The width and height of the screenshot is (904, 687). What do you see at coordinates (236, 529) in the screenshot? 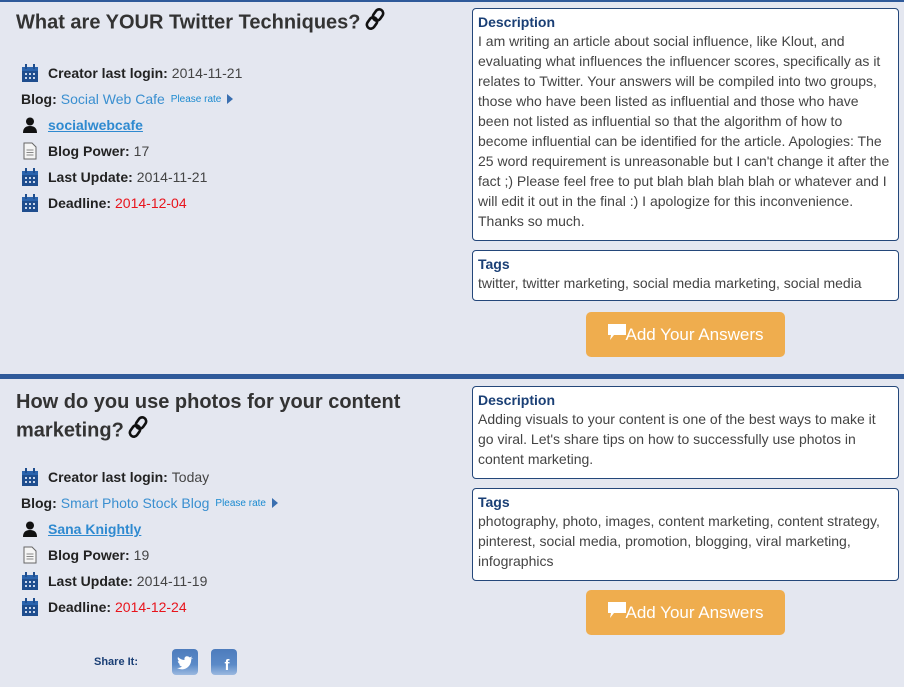
I see `creator-row: Sana Knightly` at bounding box center [236, 529].